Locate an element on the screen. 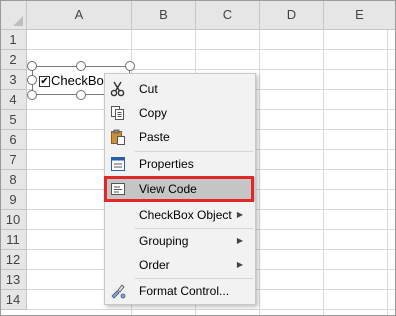 This screenshot has height=316, width=396. column-header-a: A is located at coordinates (79, 15).